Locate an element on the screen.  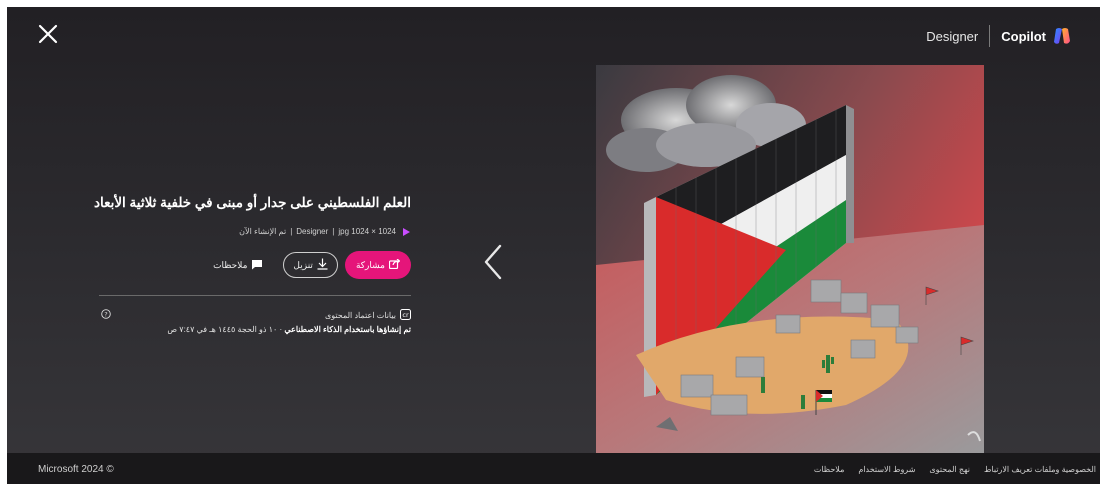
feedback-button: ملاحظات is located at coordinates (238, 265).